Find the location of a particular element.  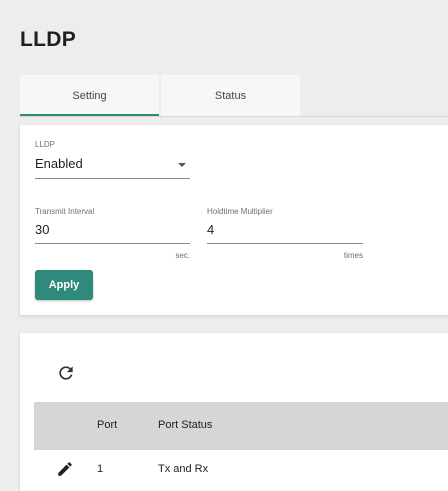

apply-button: Apply is located at coordinates (64, 285).